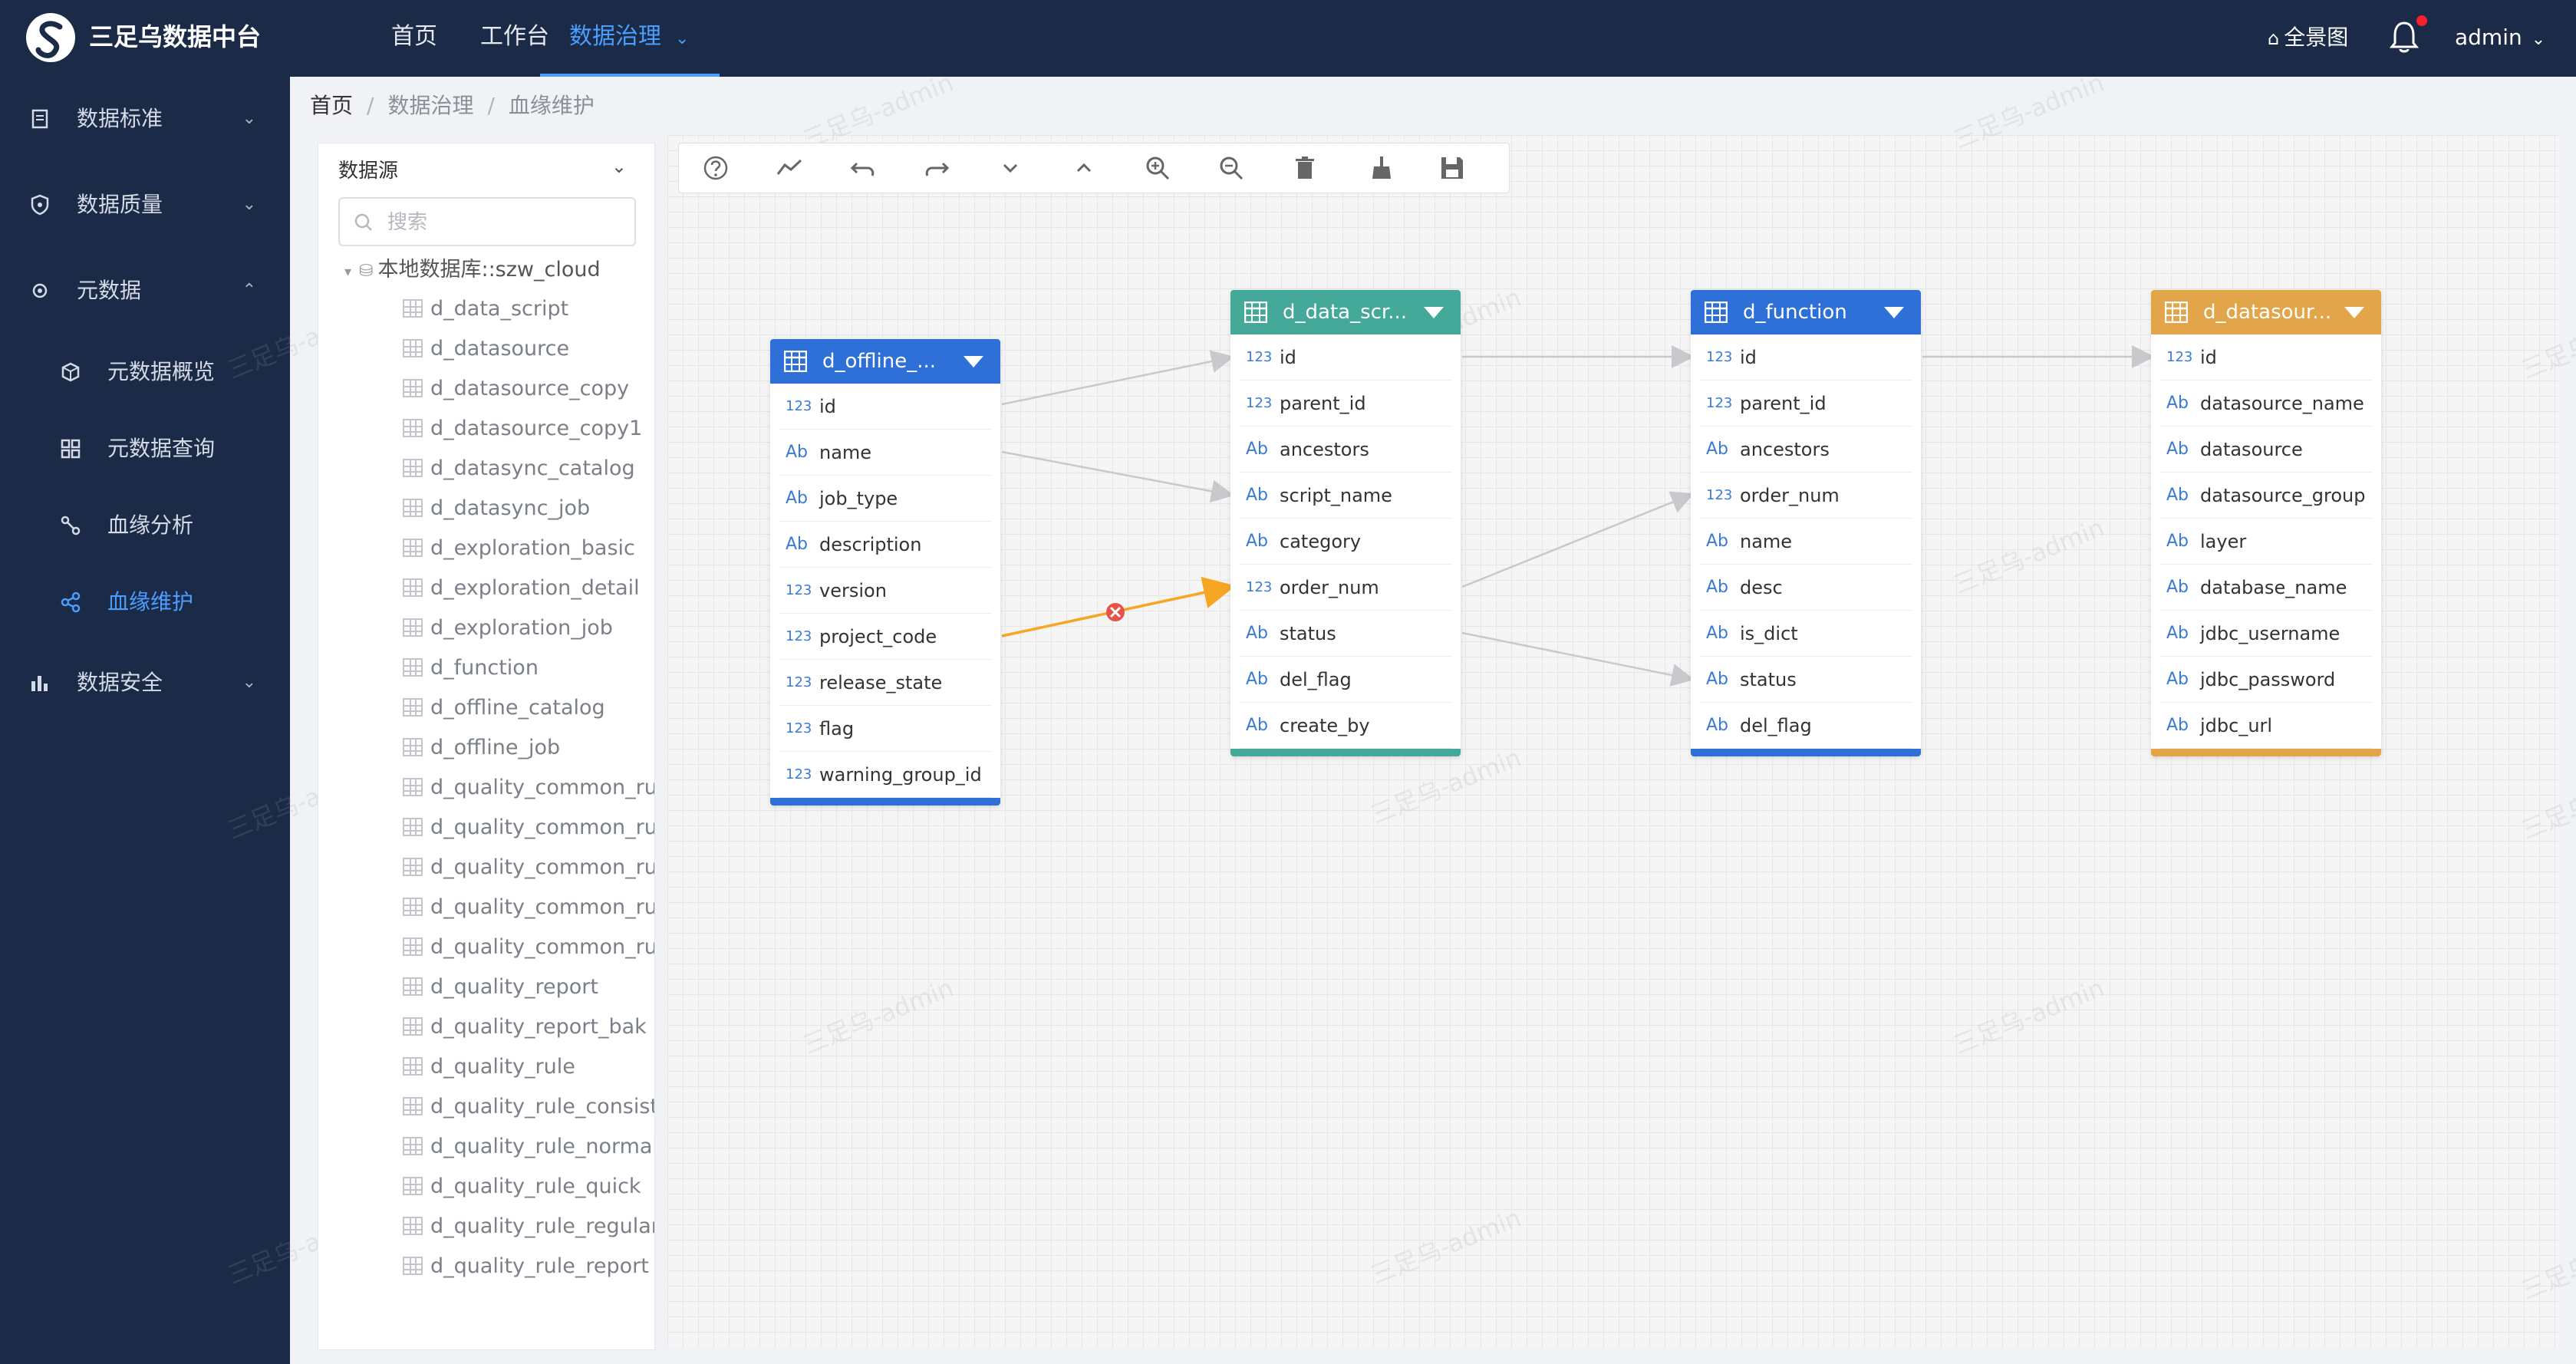  What do you see at coordinates (2266, 680) in the screenshot?
I see `field-row: Ab jdbc_password` at bounding box center [2266, 680].